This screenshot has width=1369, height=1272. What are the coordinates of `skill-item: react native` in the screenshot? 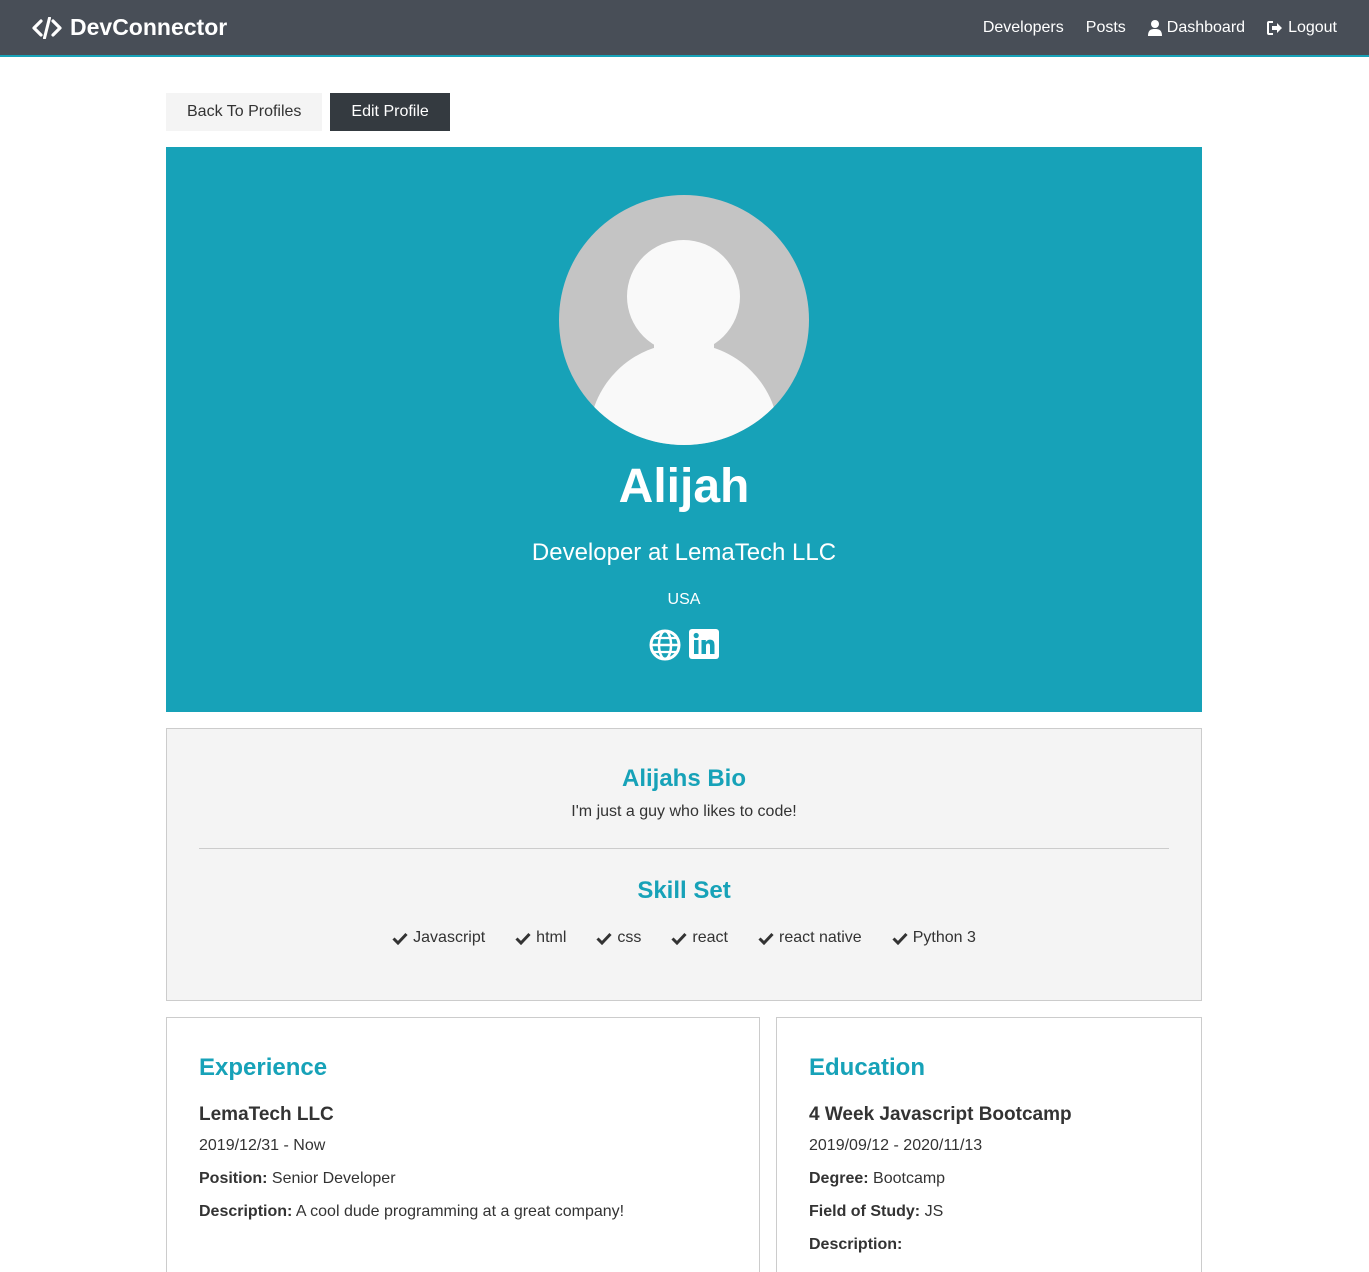 It's located at (810, 938).